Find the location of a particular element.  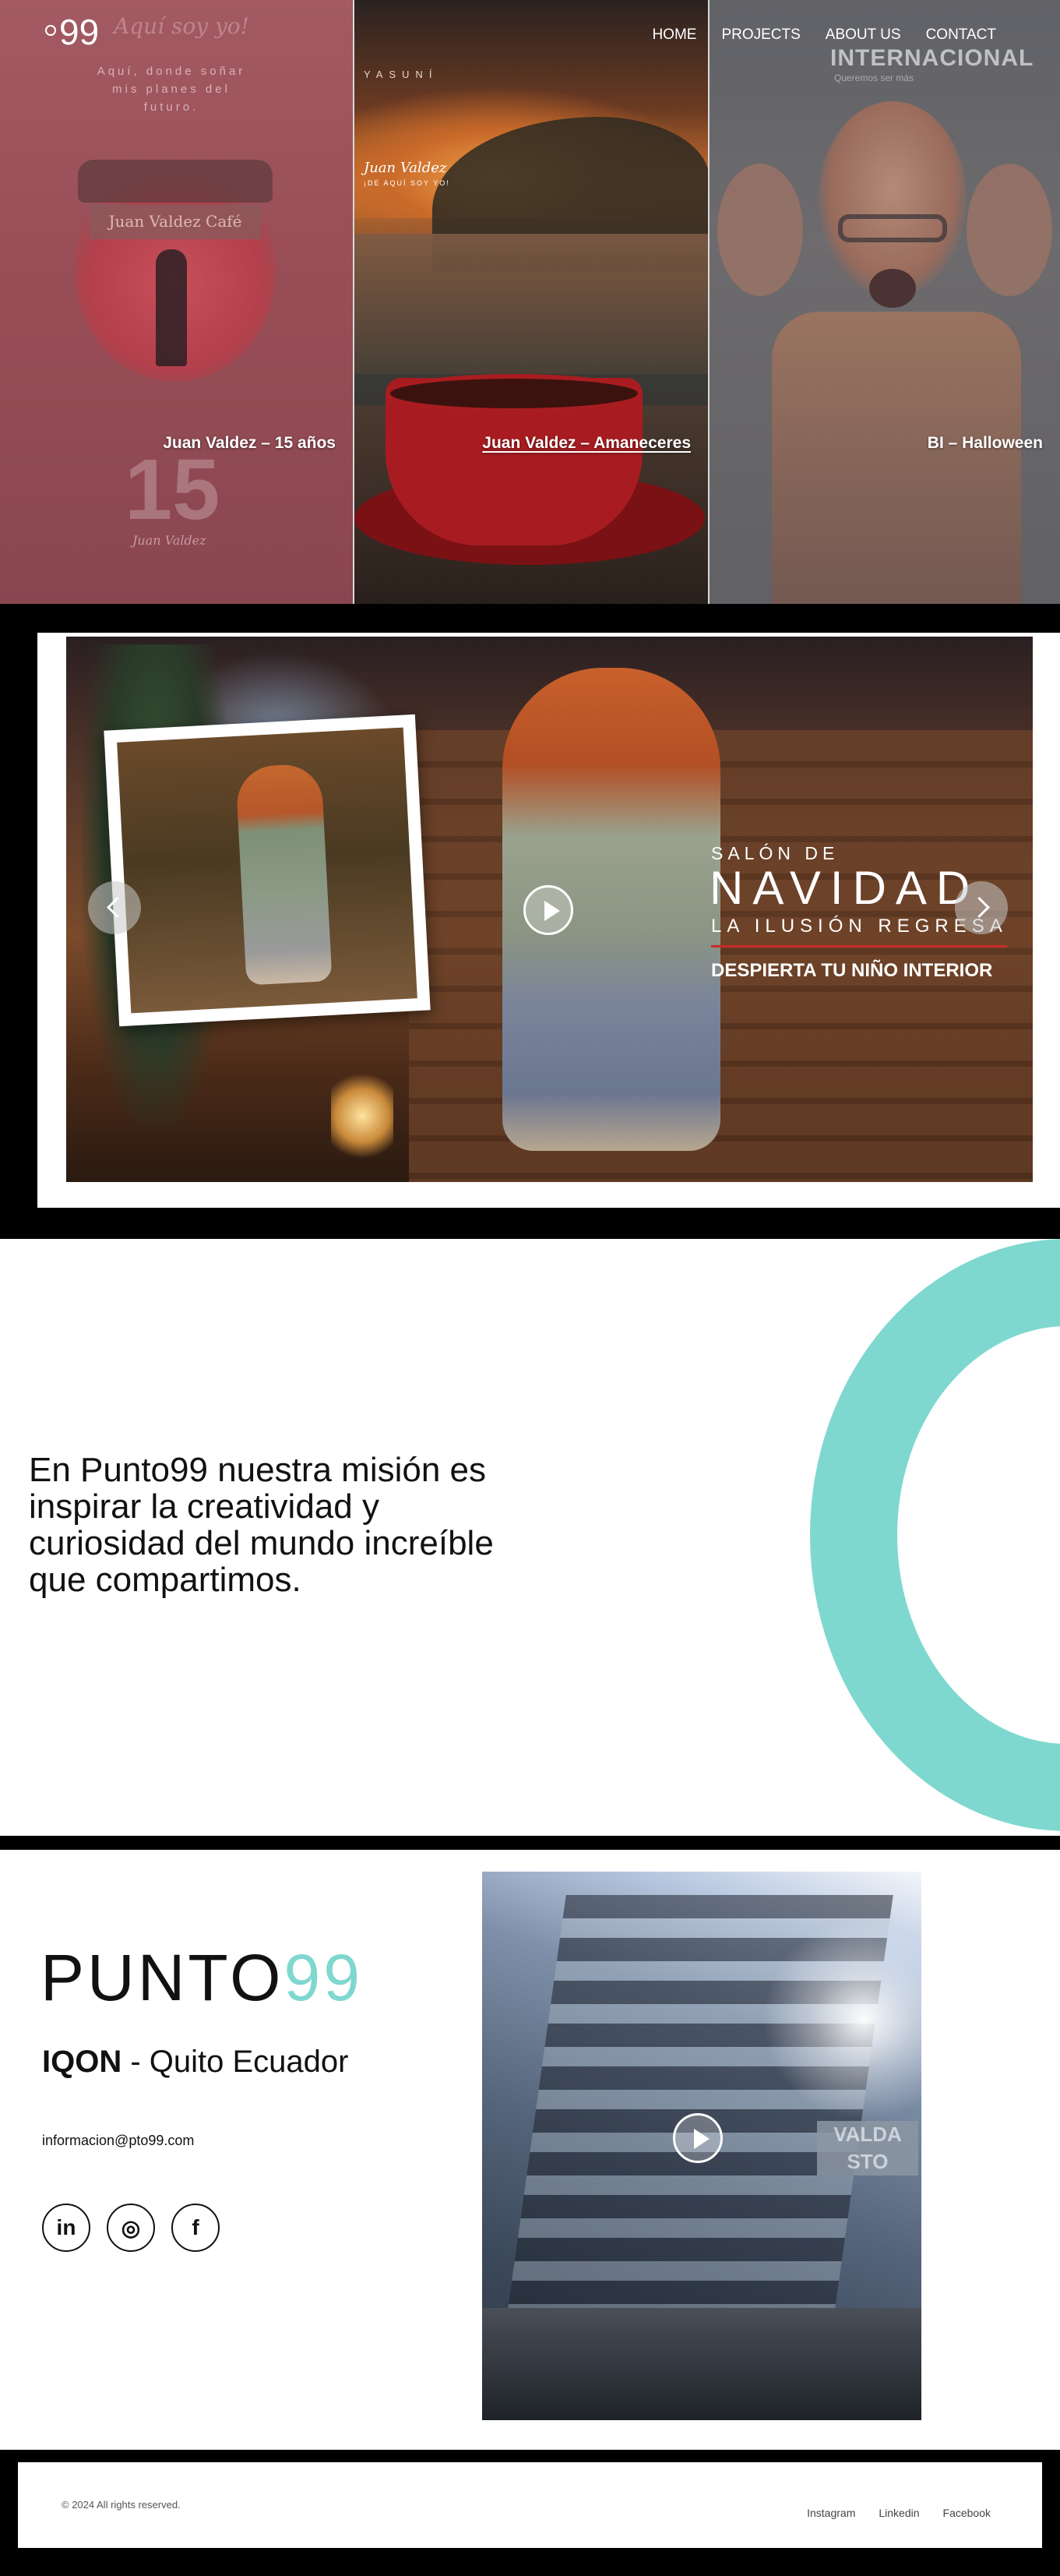

brand-subtitle: Queremos ser más is located at coordinates (874, 77).